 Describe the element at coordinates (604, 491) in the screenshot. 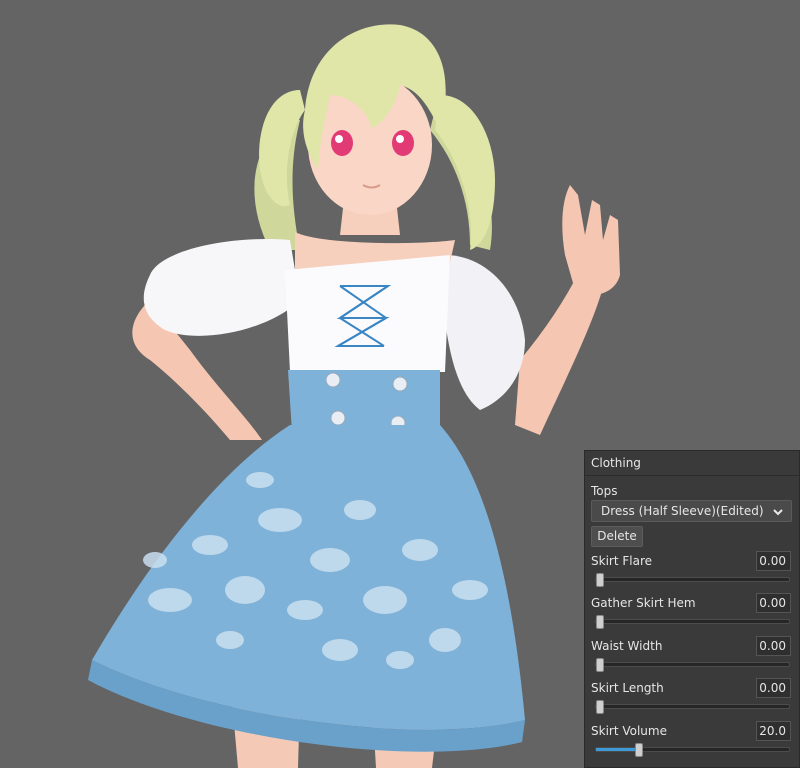

I see `tops-label: Tops` at that location.